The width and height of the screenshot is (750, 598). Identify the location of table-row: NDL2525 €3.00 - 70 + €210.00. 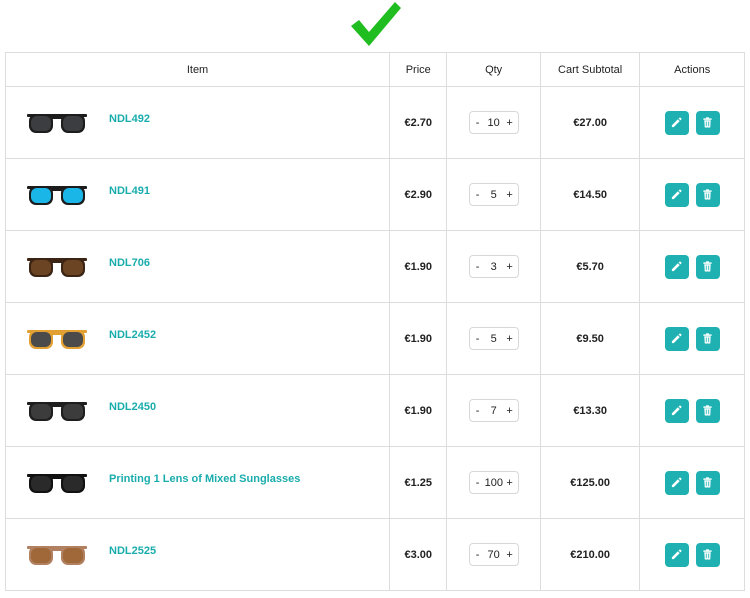
(374, 554).